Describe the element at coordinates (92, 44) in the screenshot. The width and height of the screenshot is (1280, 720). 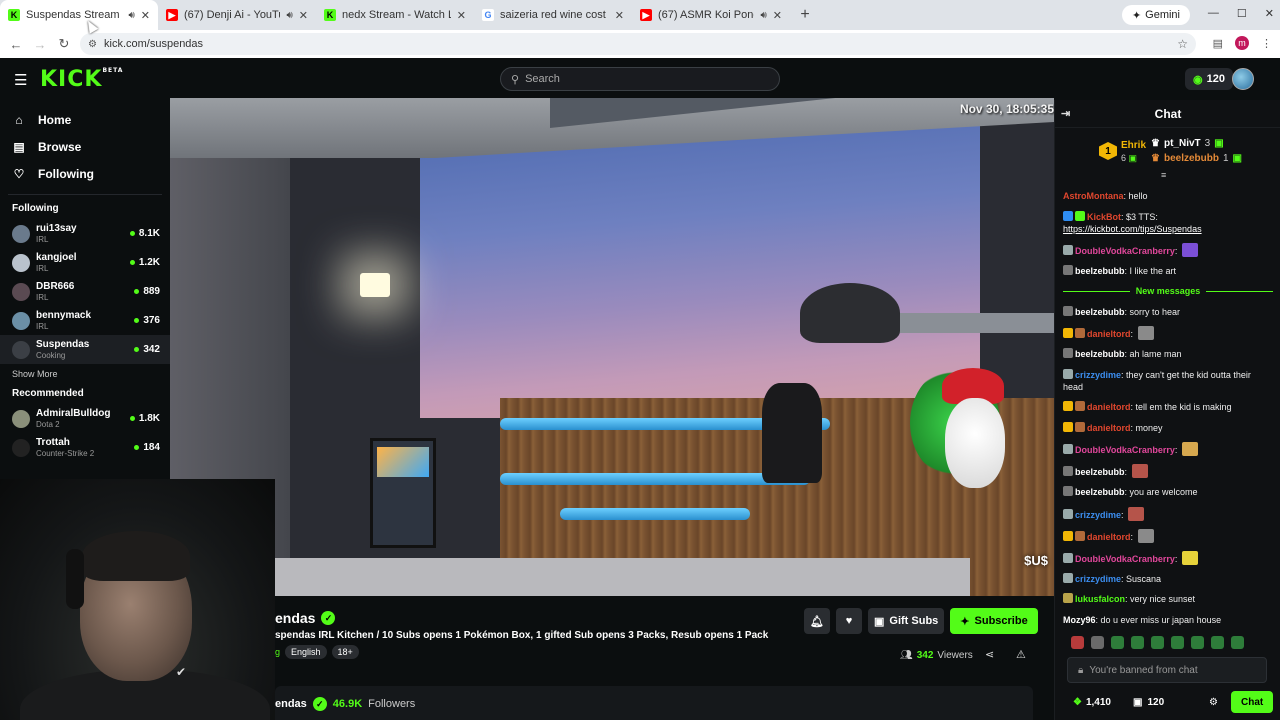
I see `site-info-icon: ⚙` at that location.